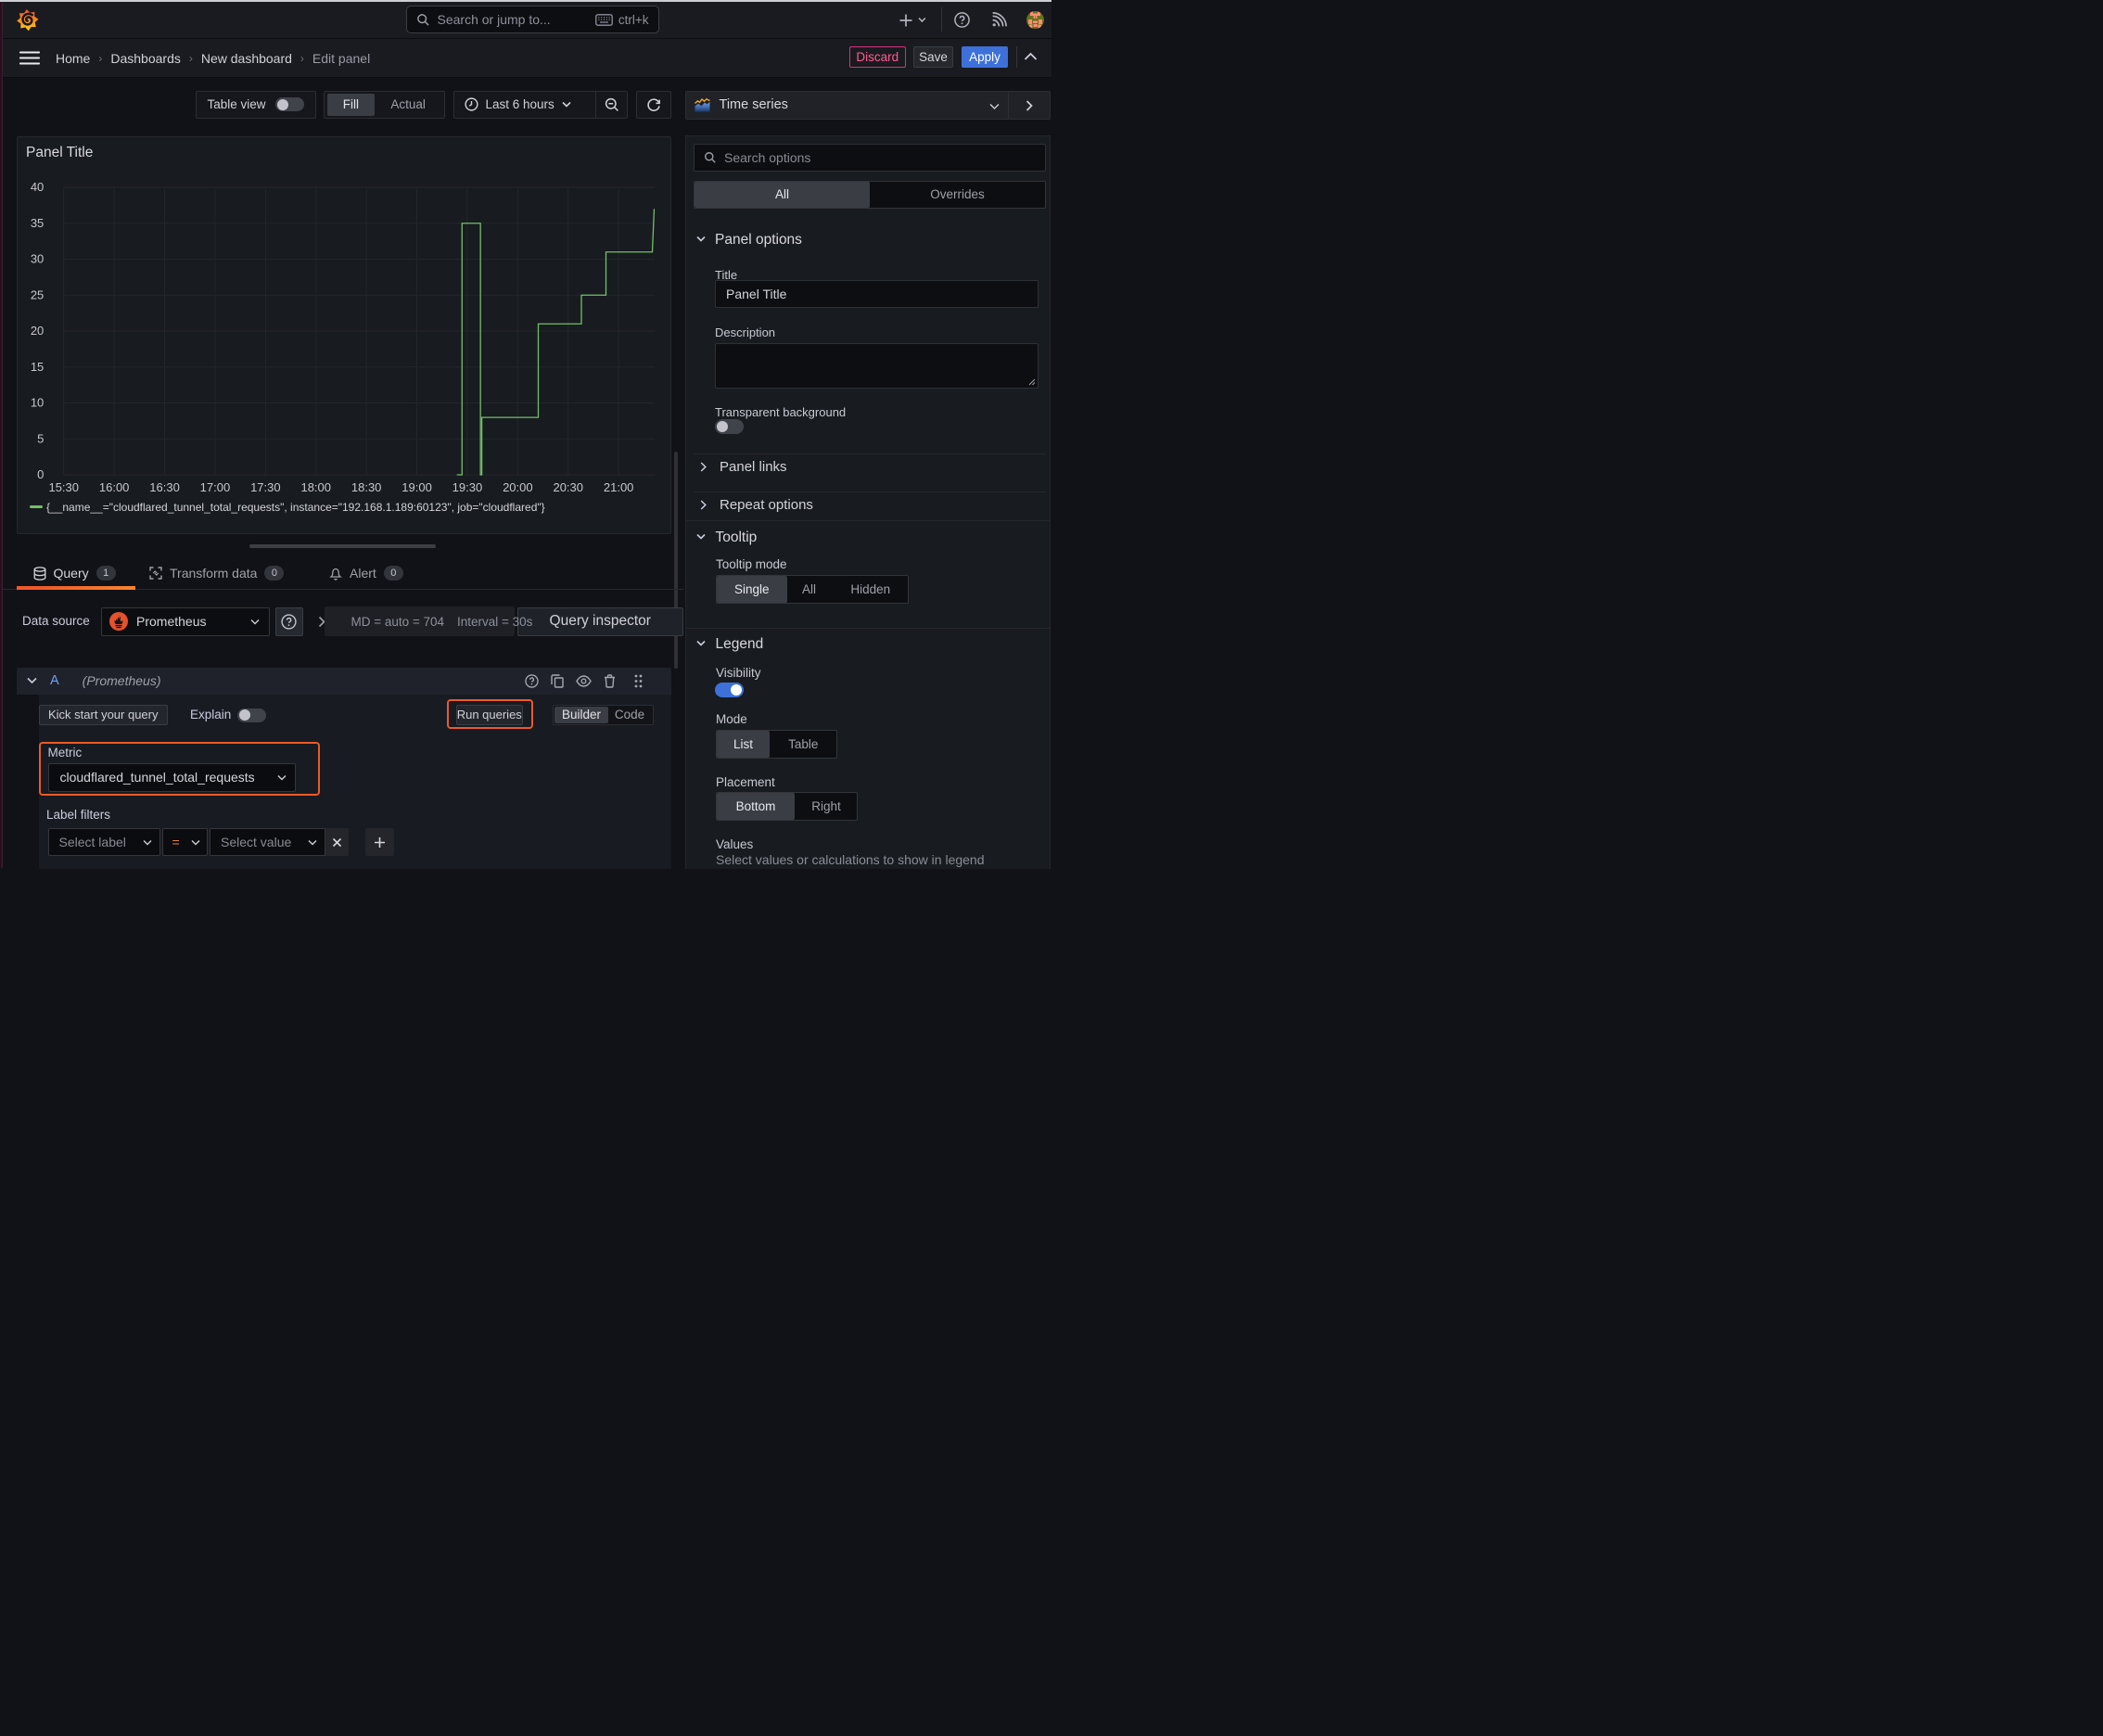 The image size is (2103, 1736). What do you see at coordinates (37, 258) in the screenshot?
I see `svg-text: 30` at bounding box center [37, 258].